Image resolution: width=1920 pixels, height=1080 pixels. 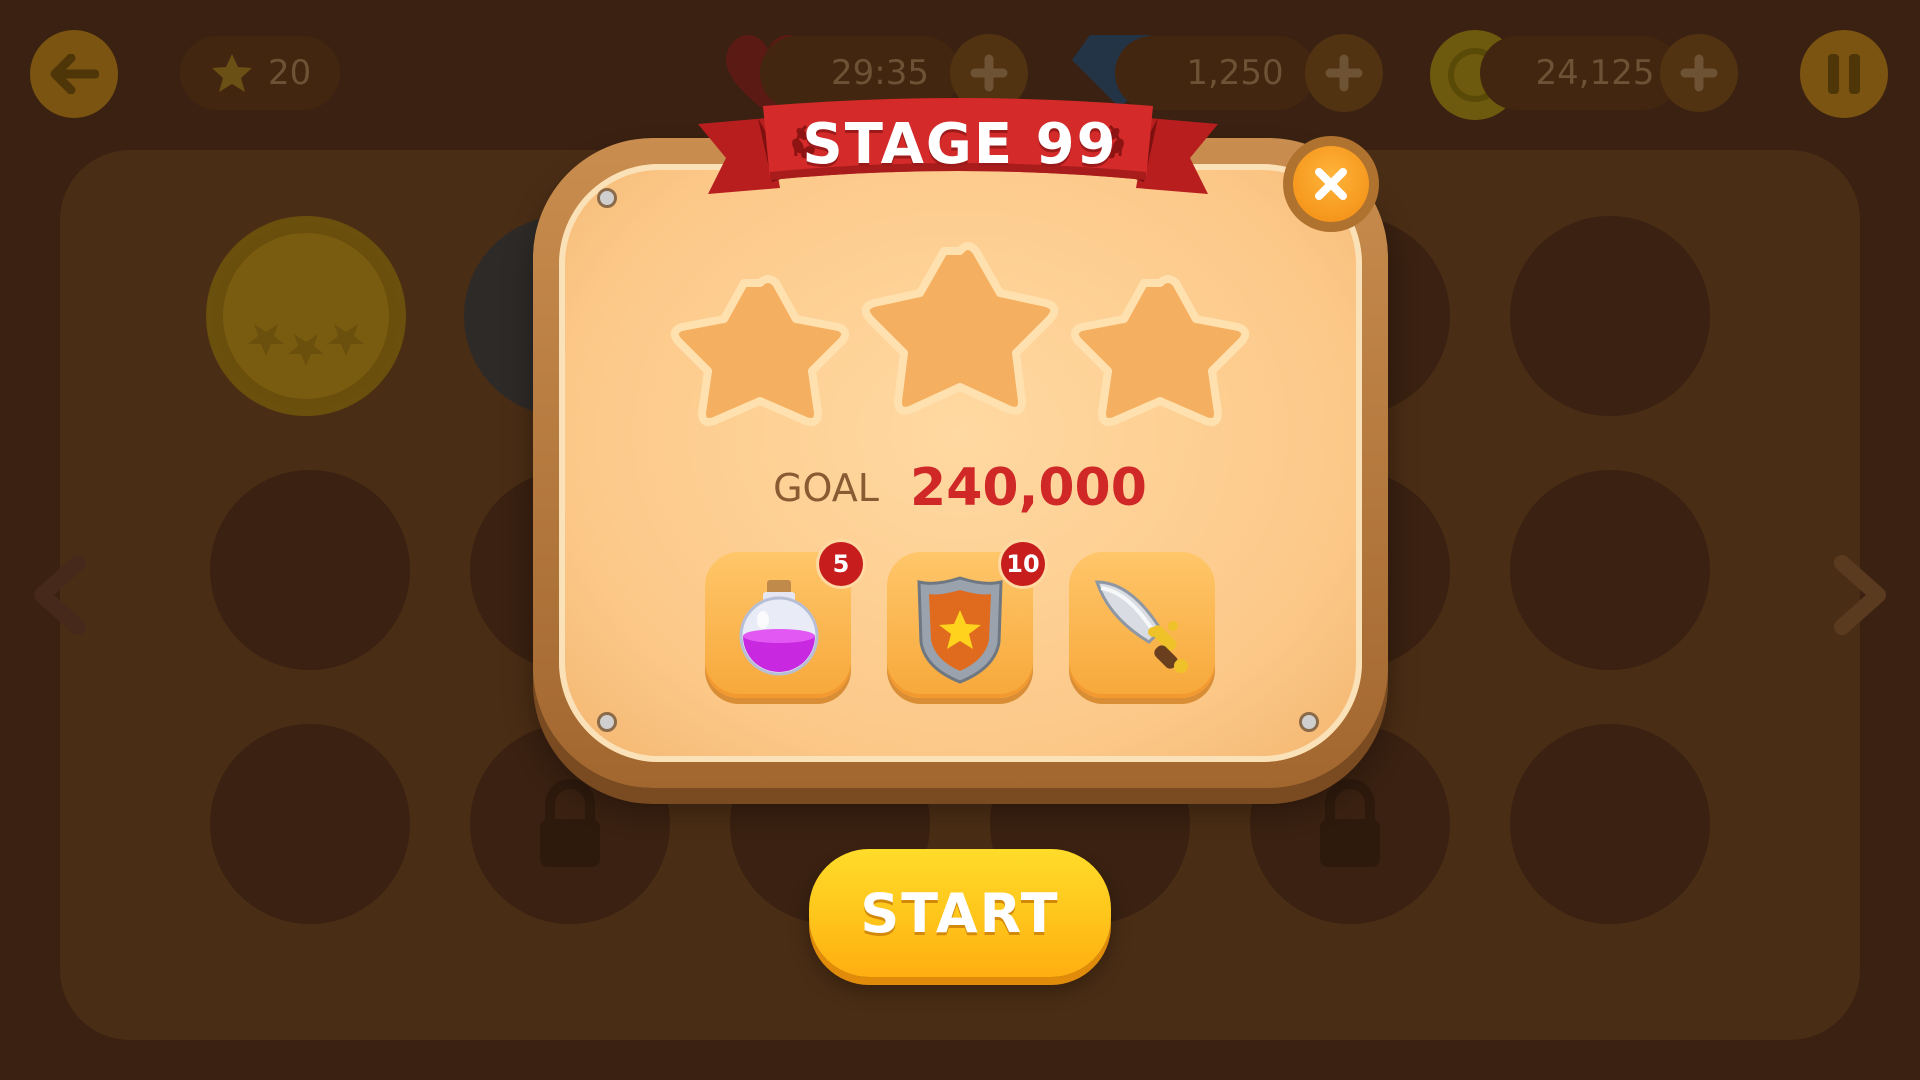 What do you see at coordinates (966, 620) in the screenshot?
I see `booster-shield: 10` at bounding box center [966, 620].